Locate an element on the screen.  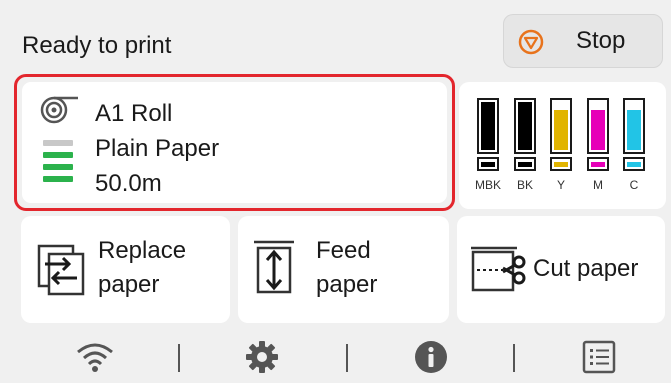
printer-status-text: Ready to print is located at coordinates (97, 45).